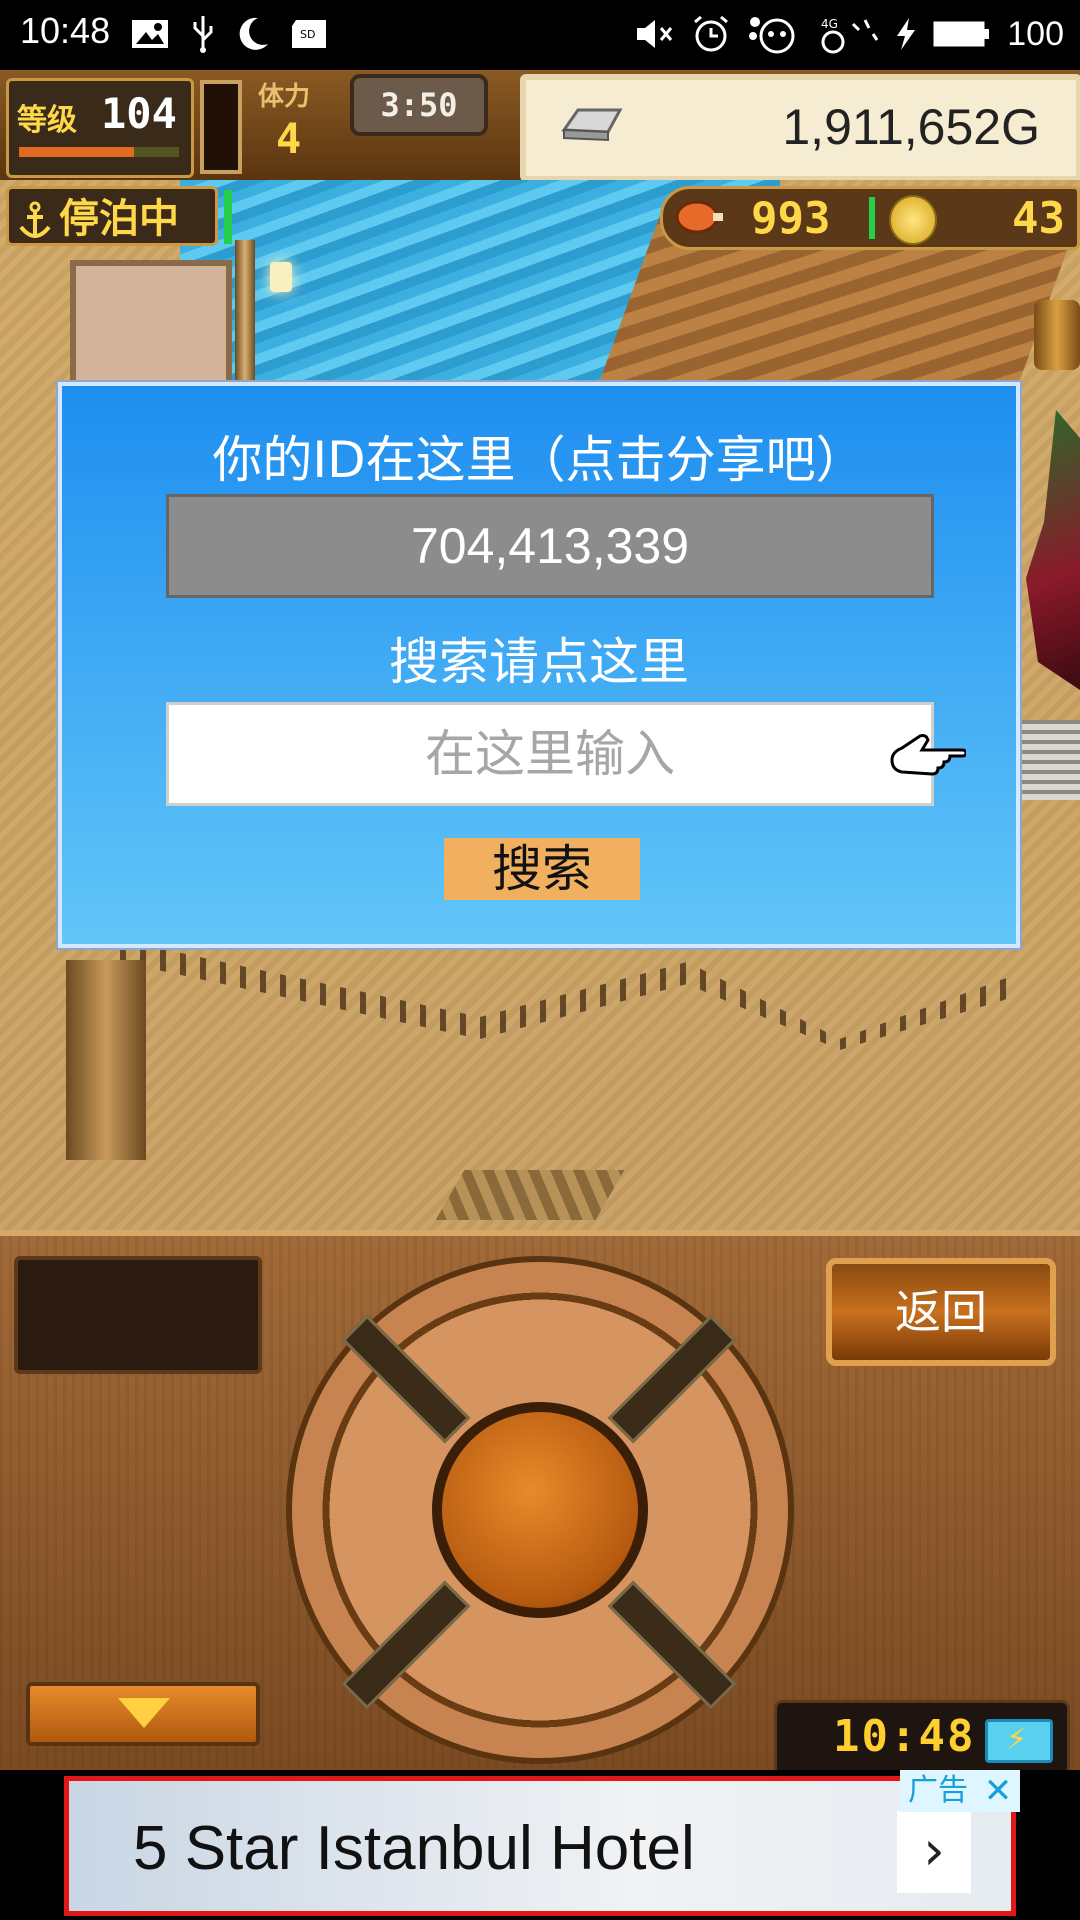 This screenshot has width=1080, height=1920. What do you see at coordinates (150, 34) in the screenshot?
I see `image-icon` at bounding box center [150, 34].